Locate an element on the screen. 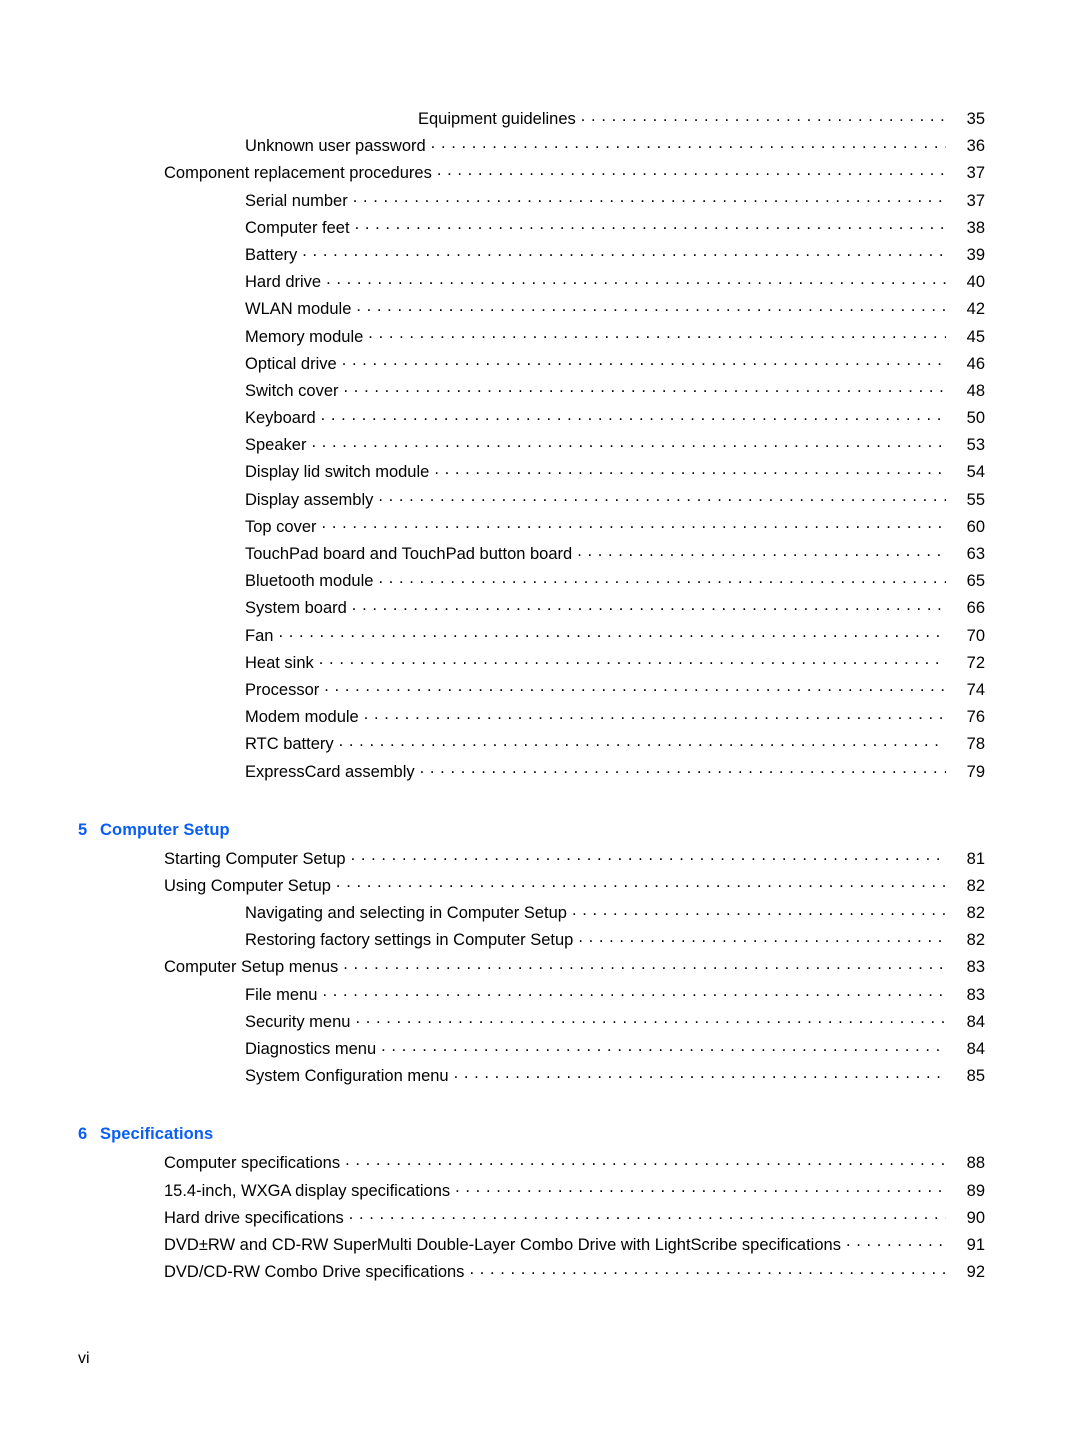  toc-entry-label: Top cover is located at coordinates (281, 526).